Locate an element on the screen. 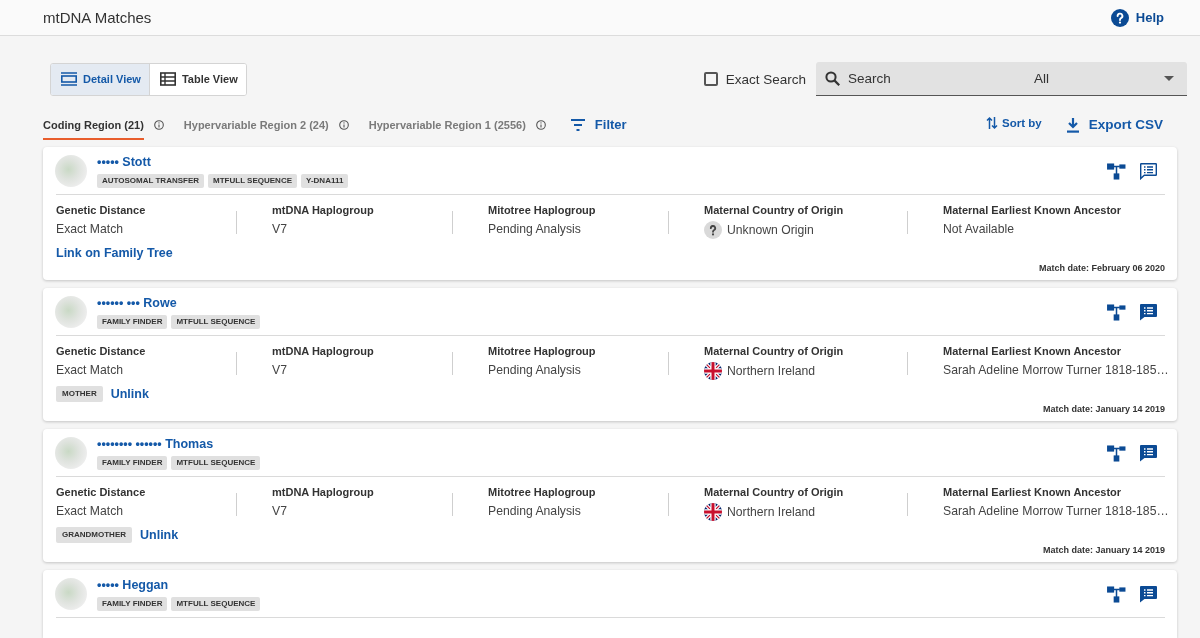  filter-icon is located at coordinates (577, 124).